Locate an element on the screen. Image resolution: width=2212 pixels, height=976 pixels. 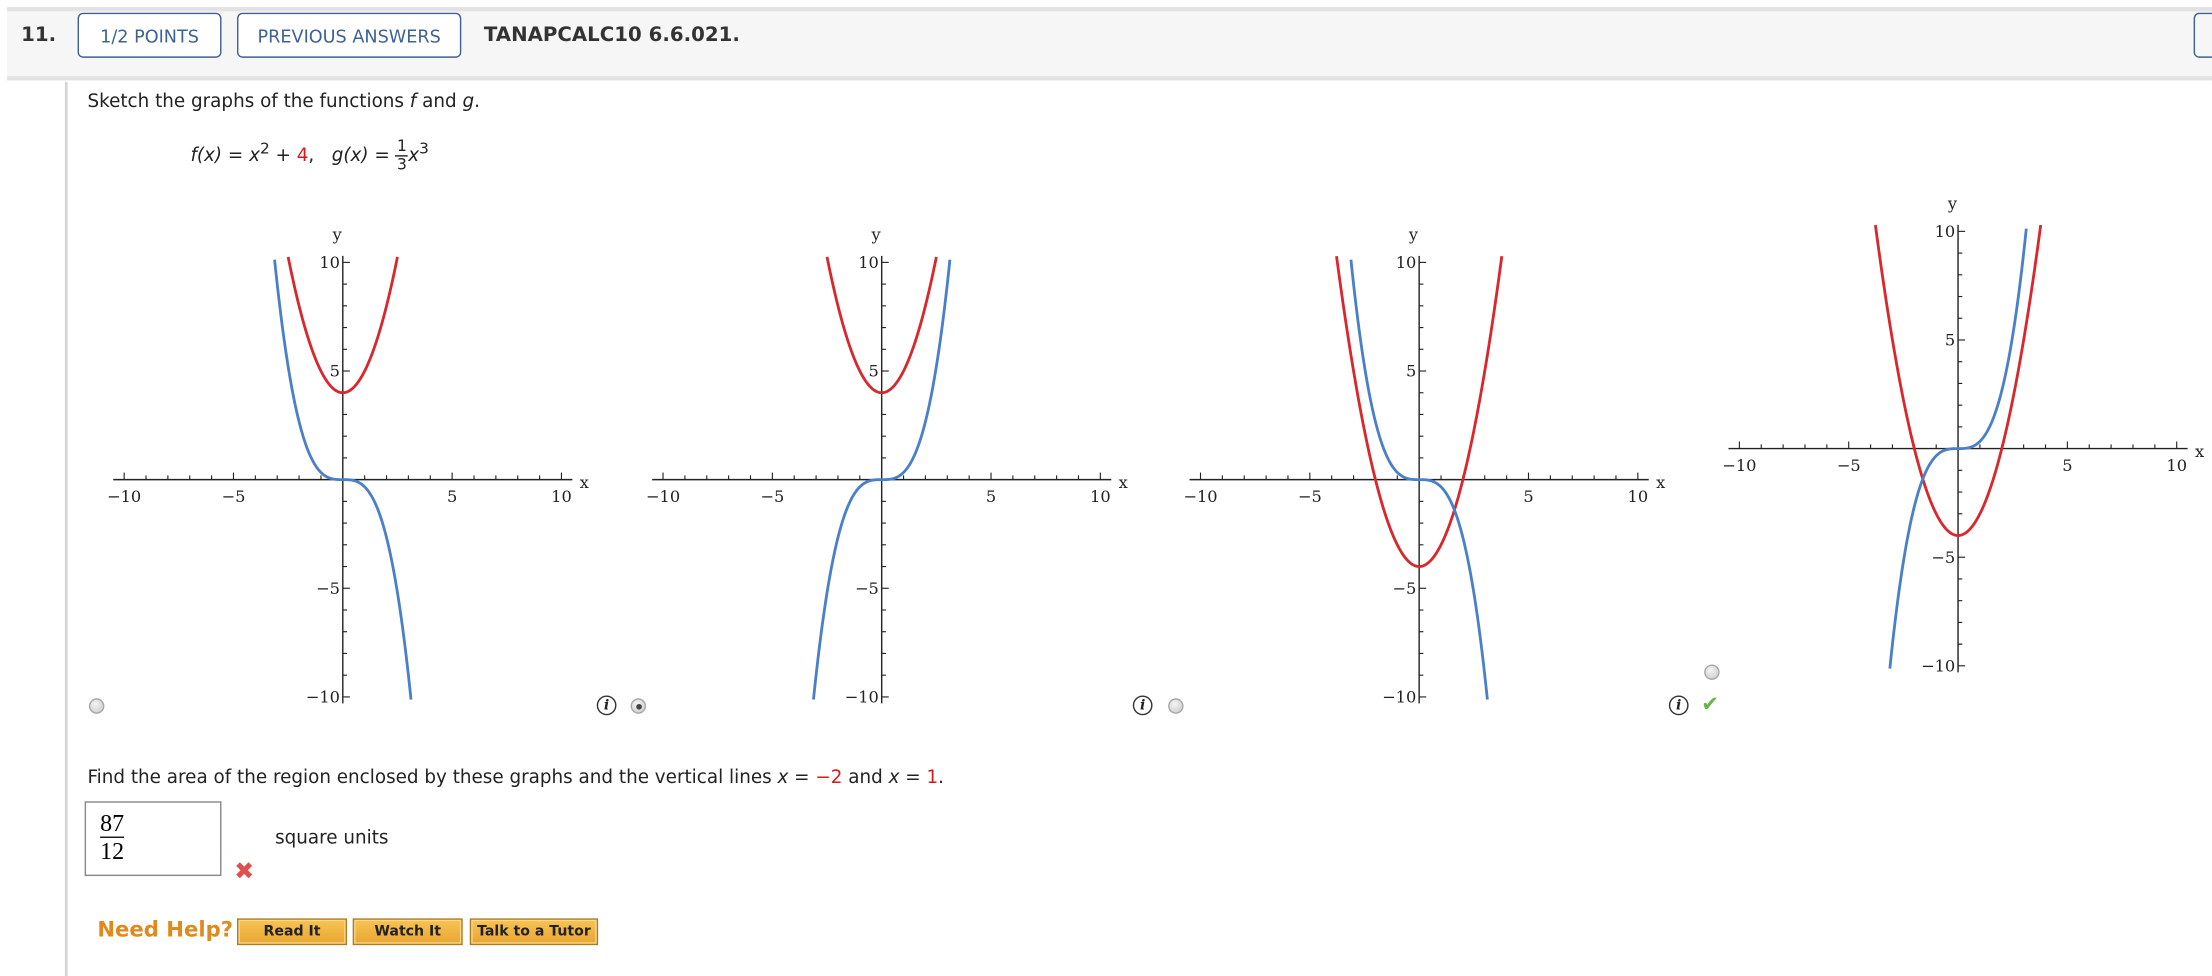
read-it-button: Read It is located at coordinates (292, 932).